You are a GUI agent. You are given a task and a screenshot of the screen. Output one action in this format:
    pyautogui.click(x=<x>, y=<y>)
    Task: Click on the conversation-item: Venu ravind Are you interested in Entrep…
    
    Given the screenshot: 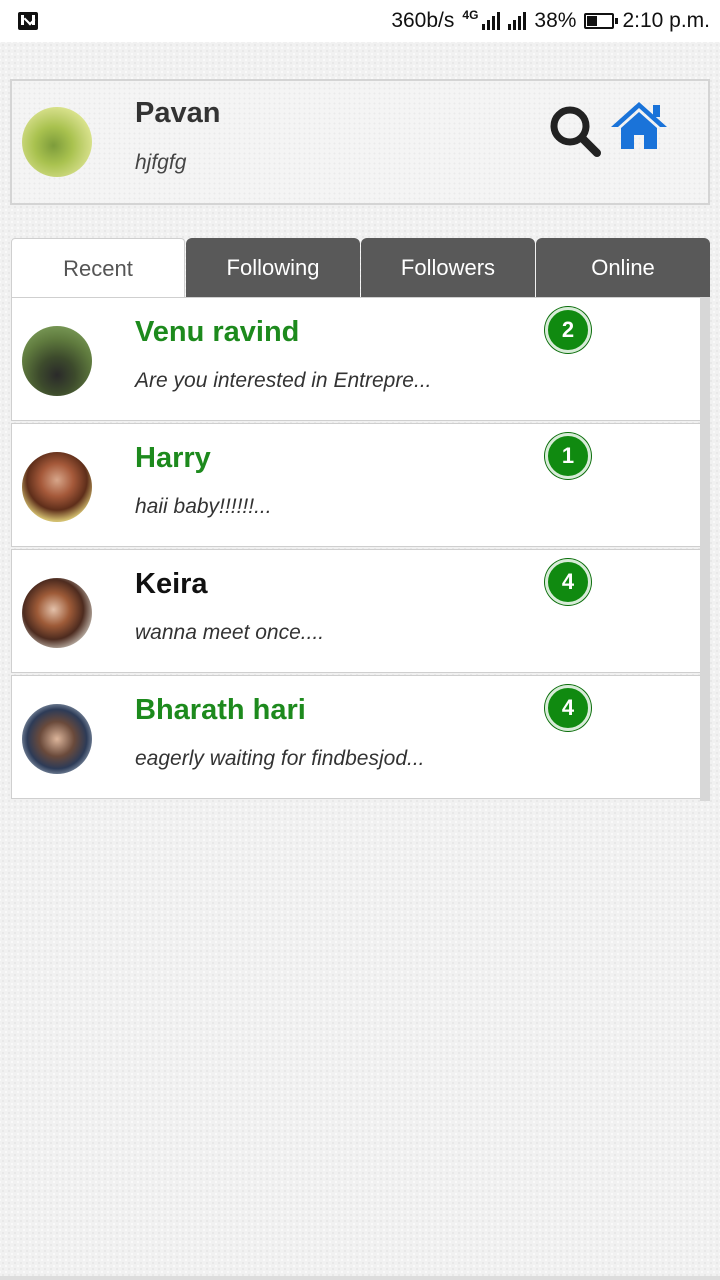 What is the action you would take?
    pyautogui.click(x=356, y=359)
    